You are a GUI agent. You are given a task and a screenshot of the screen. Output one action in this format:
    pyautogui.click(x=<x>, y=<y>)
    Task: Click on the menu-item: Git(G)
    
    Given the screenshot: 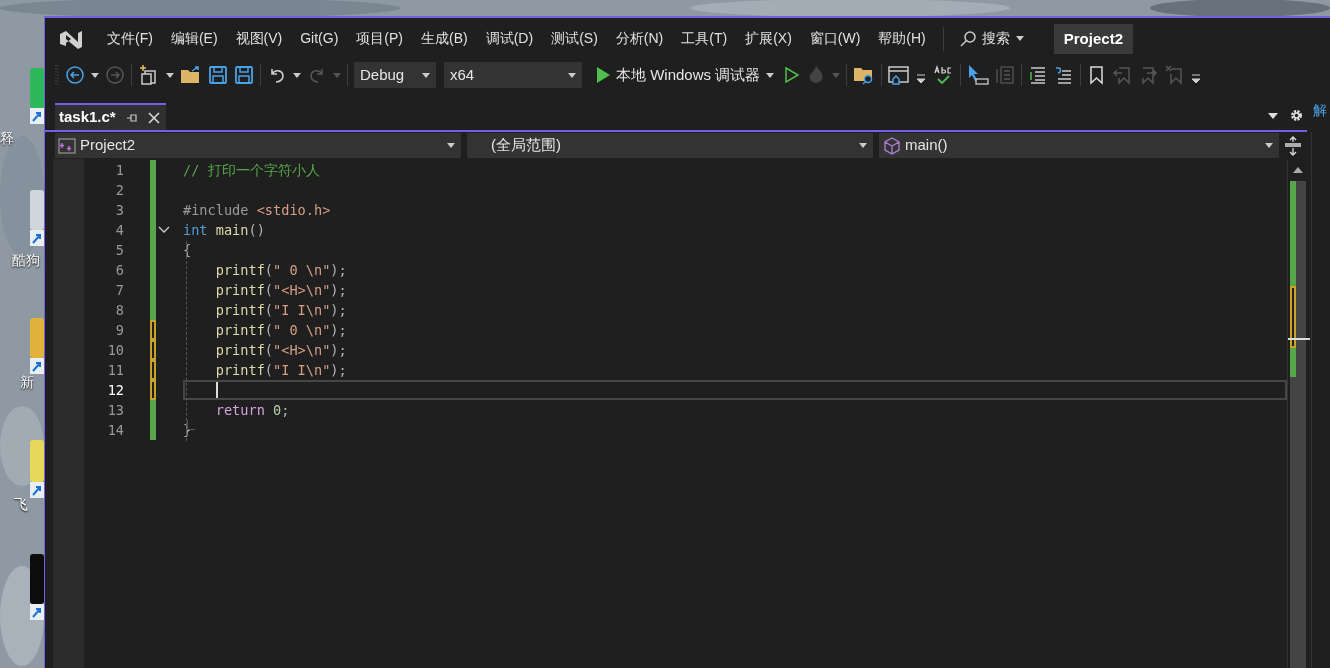 What is the action you would take?
    pyautogui.click(x=319, y=38)
    